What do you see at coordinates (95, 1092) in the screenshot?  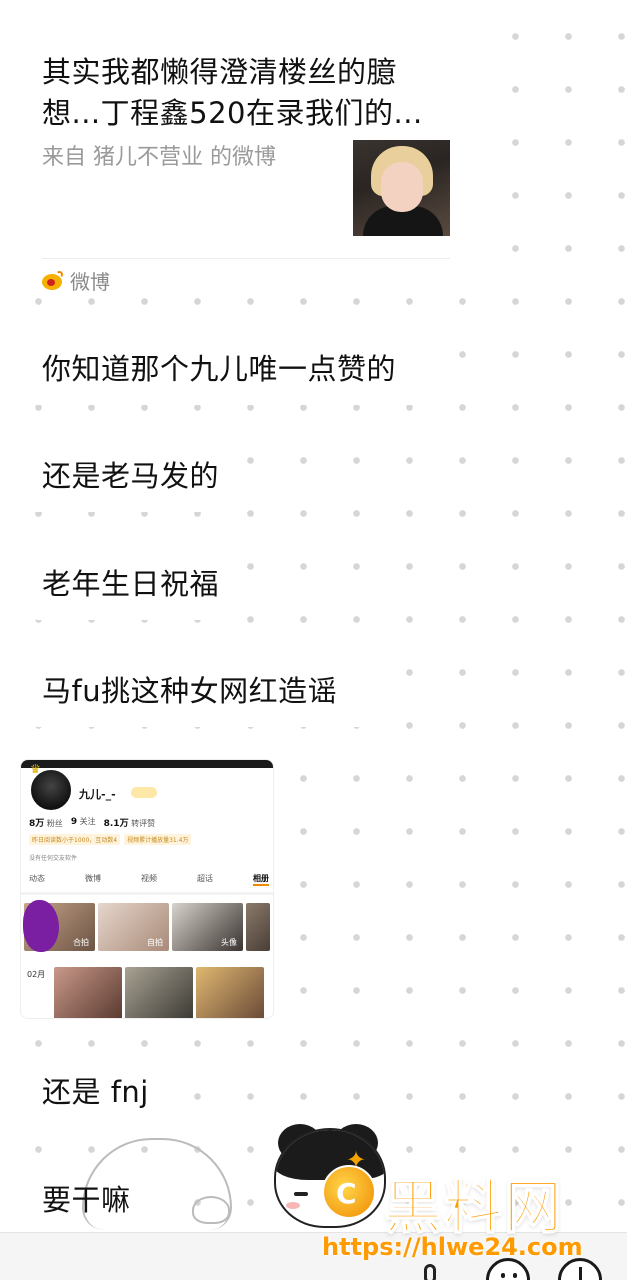 I see `message-text: 还是 fnj` at bounding box center [95, 1092].